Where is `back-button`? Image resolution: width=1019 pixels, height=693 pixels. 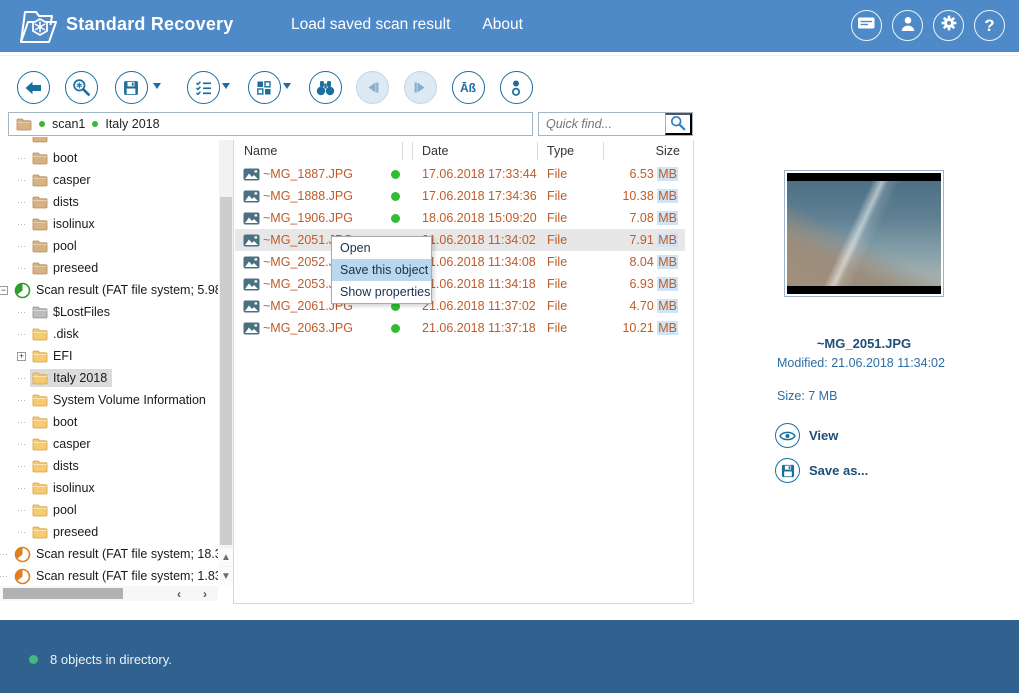 back-button is located at coordinates (33, 87).